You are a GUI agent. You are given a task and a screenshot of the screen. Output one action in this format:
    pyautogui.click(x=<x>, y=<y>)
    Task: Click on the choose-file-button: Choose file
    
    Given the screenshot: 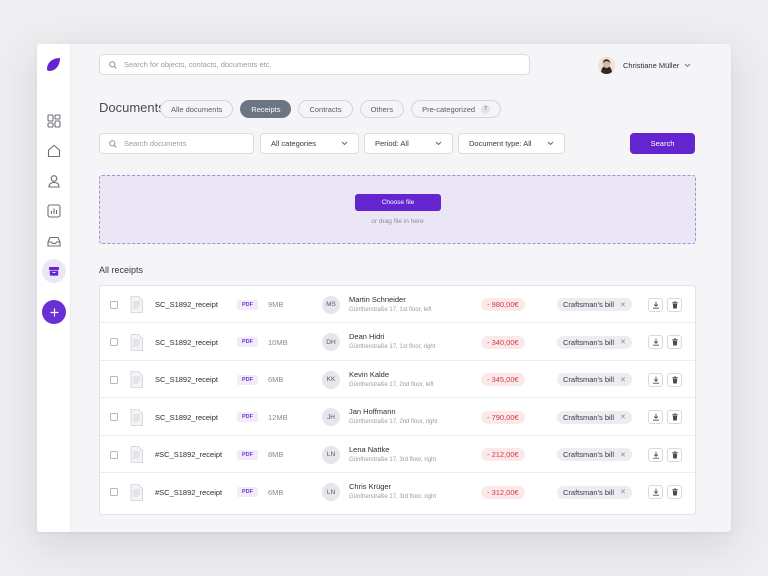 What is the action you would take?
    pyautogui.click(x=398, y=202)
    